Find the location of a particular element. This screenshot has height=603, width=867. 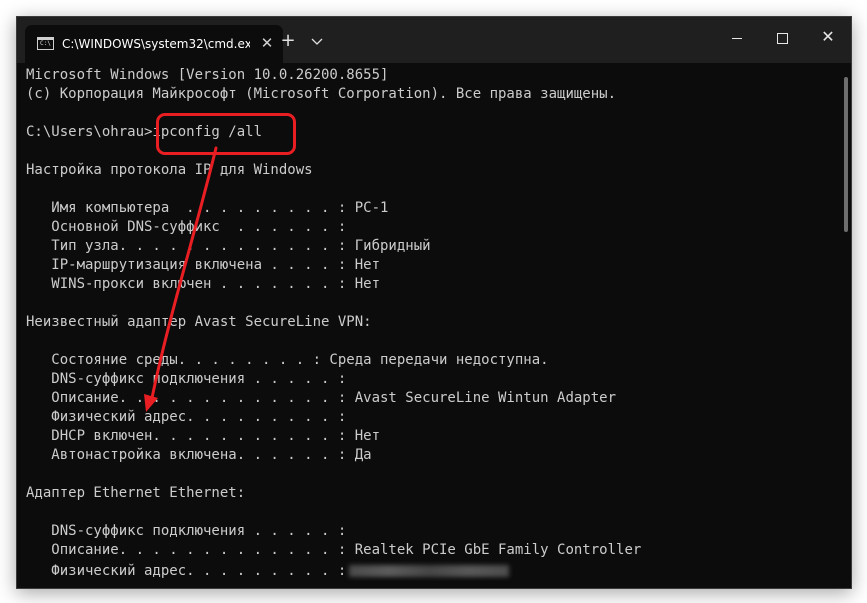

close-tab-icon: ✕ is located at coordinates (267, 43).